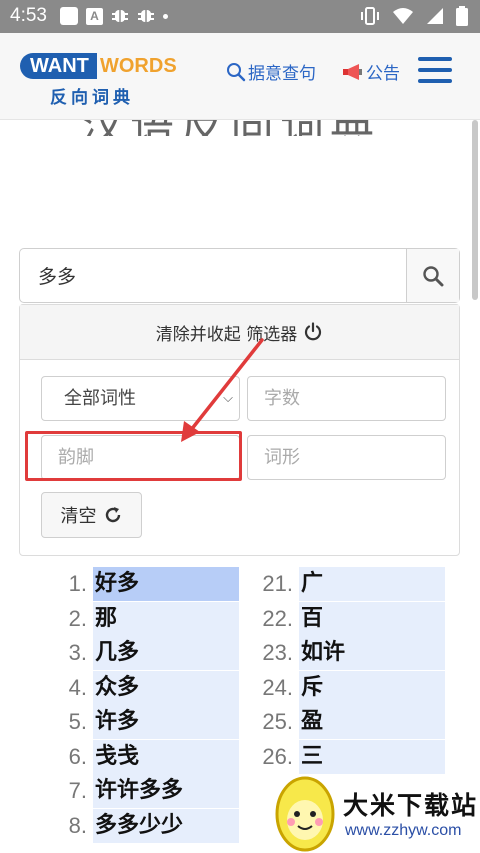  I want to click on watermark: 大米下载站 www.zzhyw.com, so click(372, 810).